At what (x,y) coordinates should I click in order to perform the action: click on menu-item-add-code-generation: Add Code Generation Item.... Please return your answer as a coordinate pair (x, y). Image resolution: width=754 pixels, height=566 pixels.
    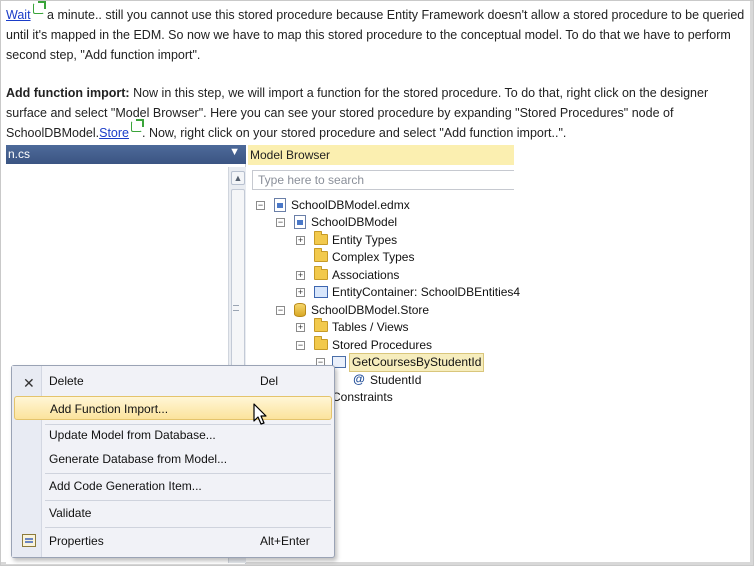
    Looking at the image, I should click on (173, 486).